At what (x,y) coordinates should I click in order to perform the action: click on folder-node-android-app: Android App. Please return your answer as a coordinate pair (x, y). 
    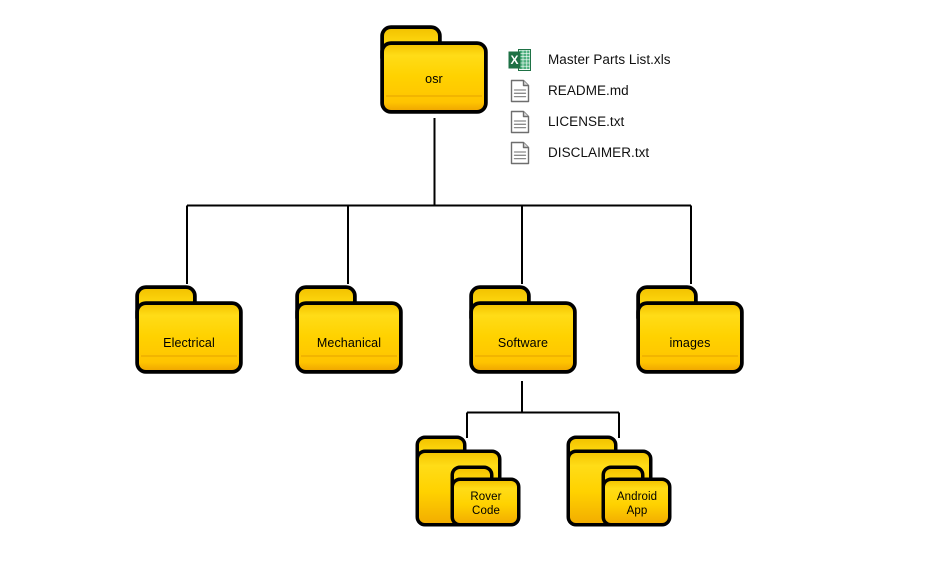
    Looking at the image, I should click on (619, 483).